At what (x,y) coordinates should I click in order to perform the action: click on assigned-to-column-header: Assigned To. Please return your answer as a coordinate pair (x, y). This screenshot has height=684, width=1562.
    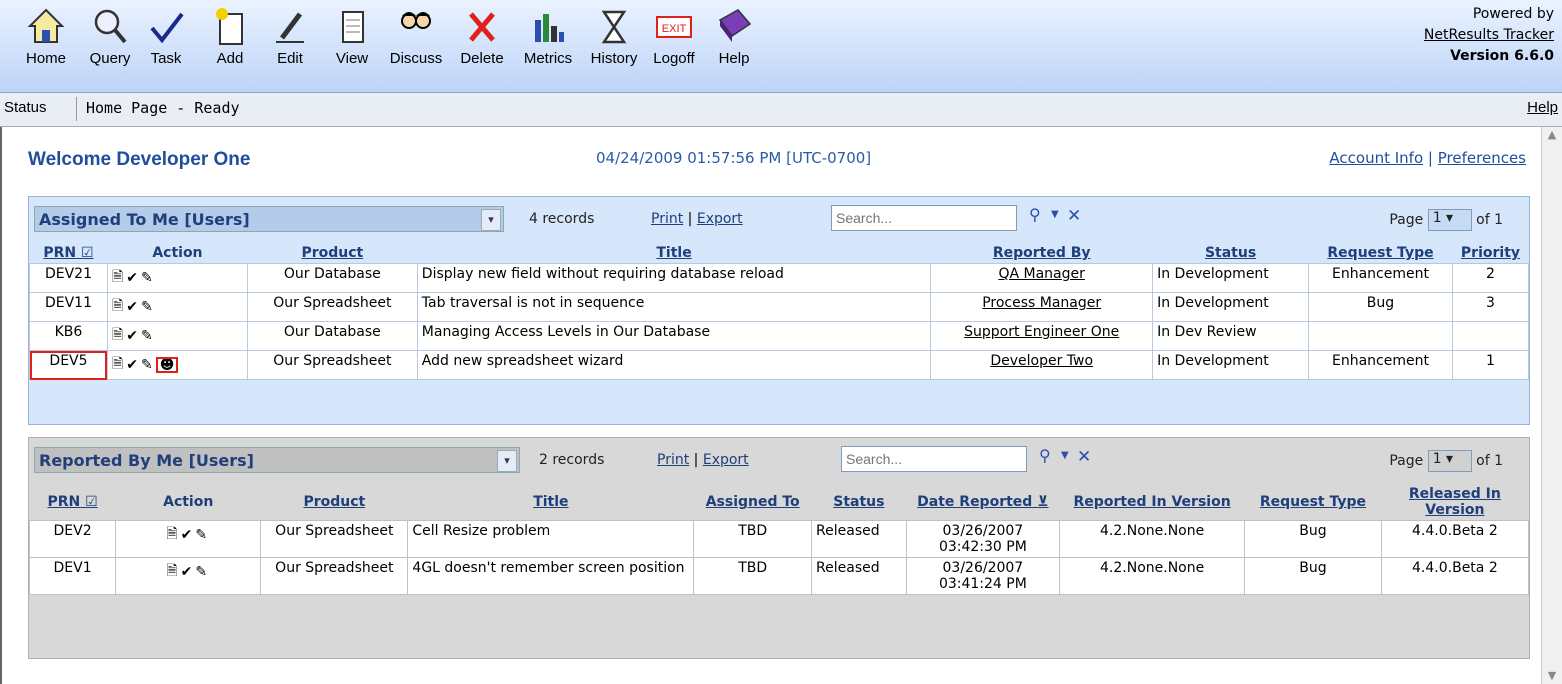
    Looking at the image, I should click on (753, 502).